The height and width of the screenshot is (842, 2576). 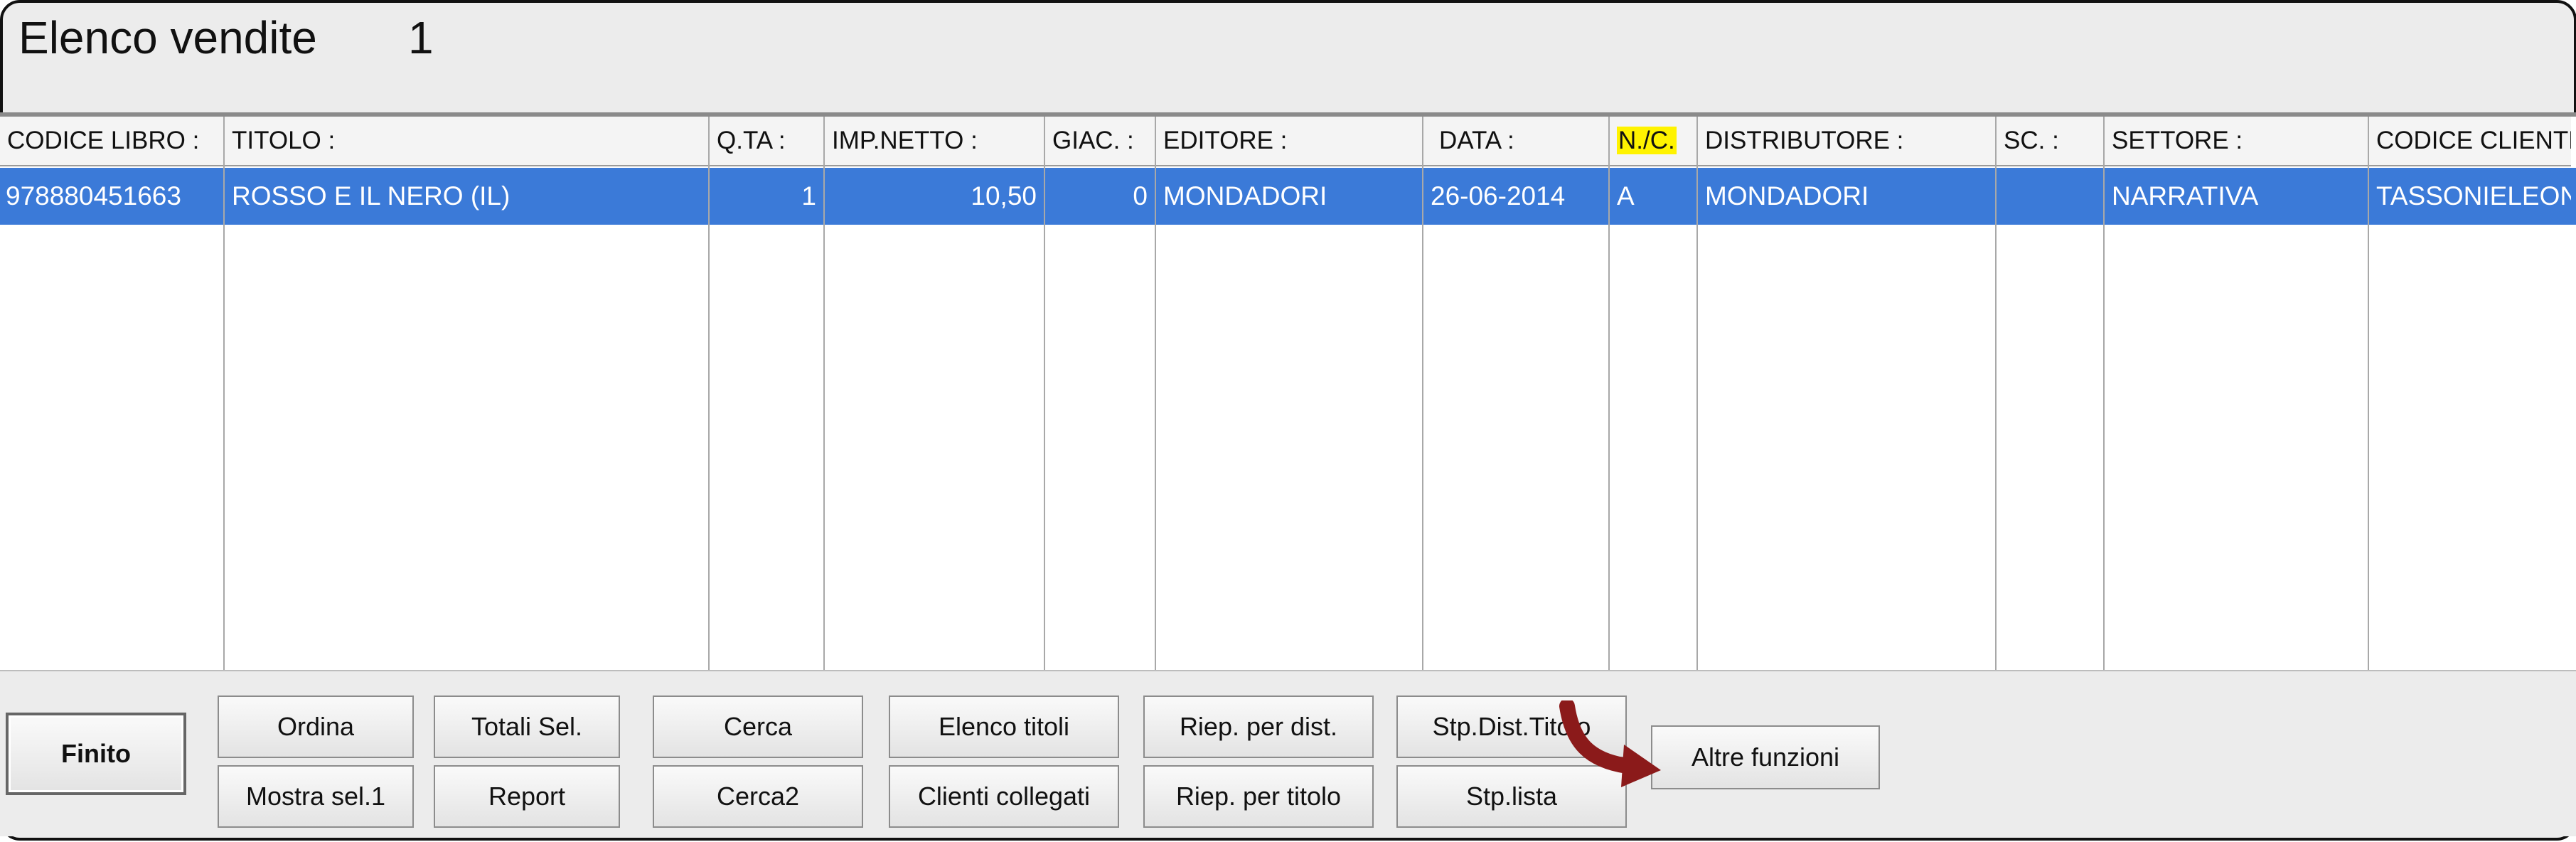 I want to click on window-title: Elenco vendite, so click(x=167, y=38).